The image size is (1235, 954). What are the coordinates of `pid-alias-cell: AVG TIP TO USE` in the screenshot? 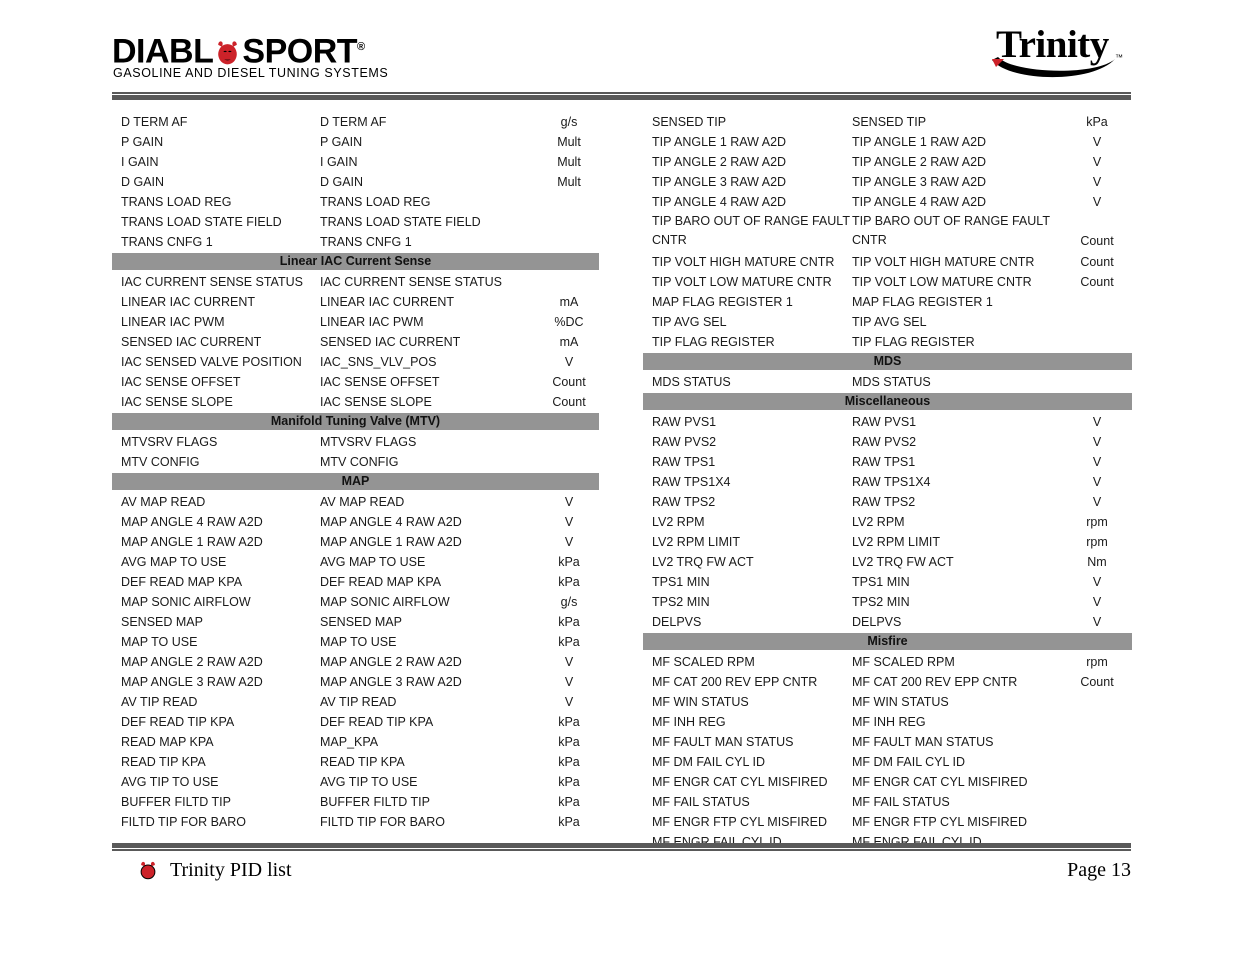 It's located at (369, 782).